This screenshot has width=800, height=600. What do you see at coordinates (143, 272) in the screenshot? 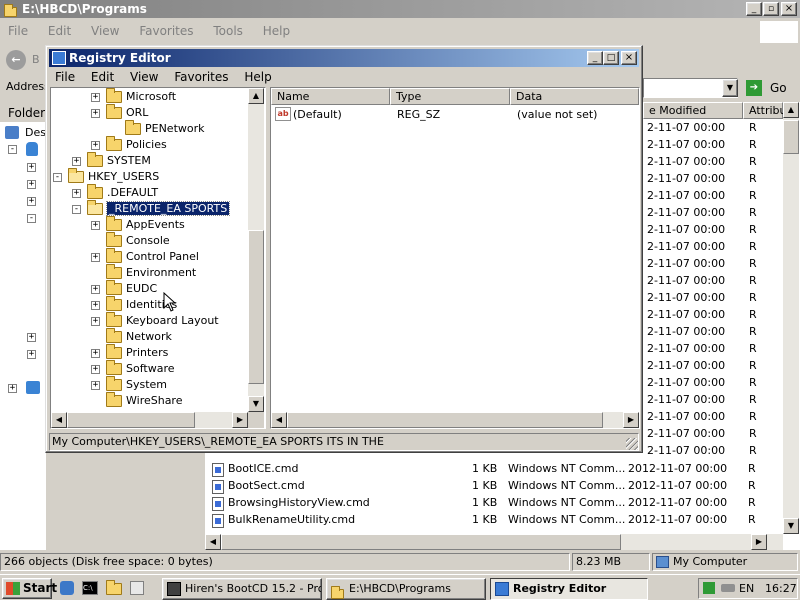
I see `registry-key-node: Environment` at bounding box center [143, 272].